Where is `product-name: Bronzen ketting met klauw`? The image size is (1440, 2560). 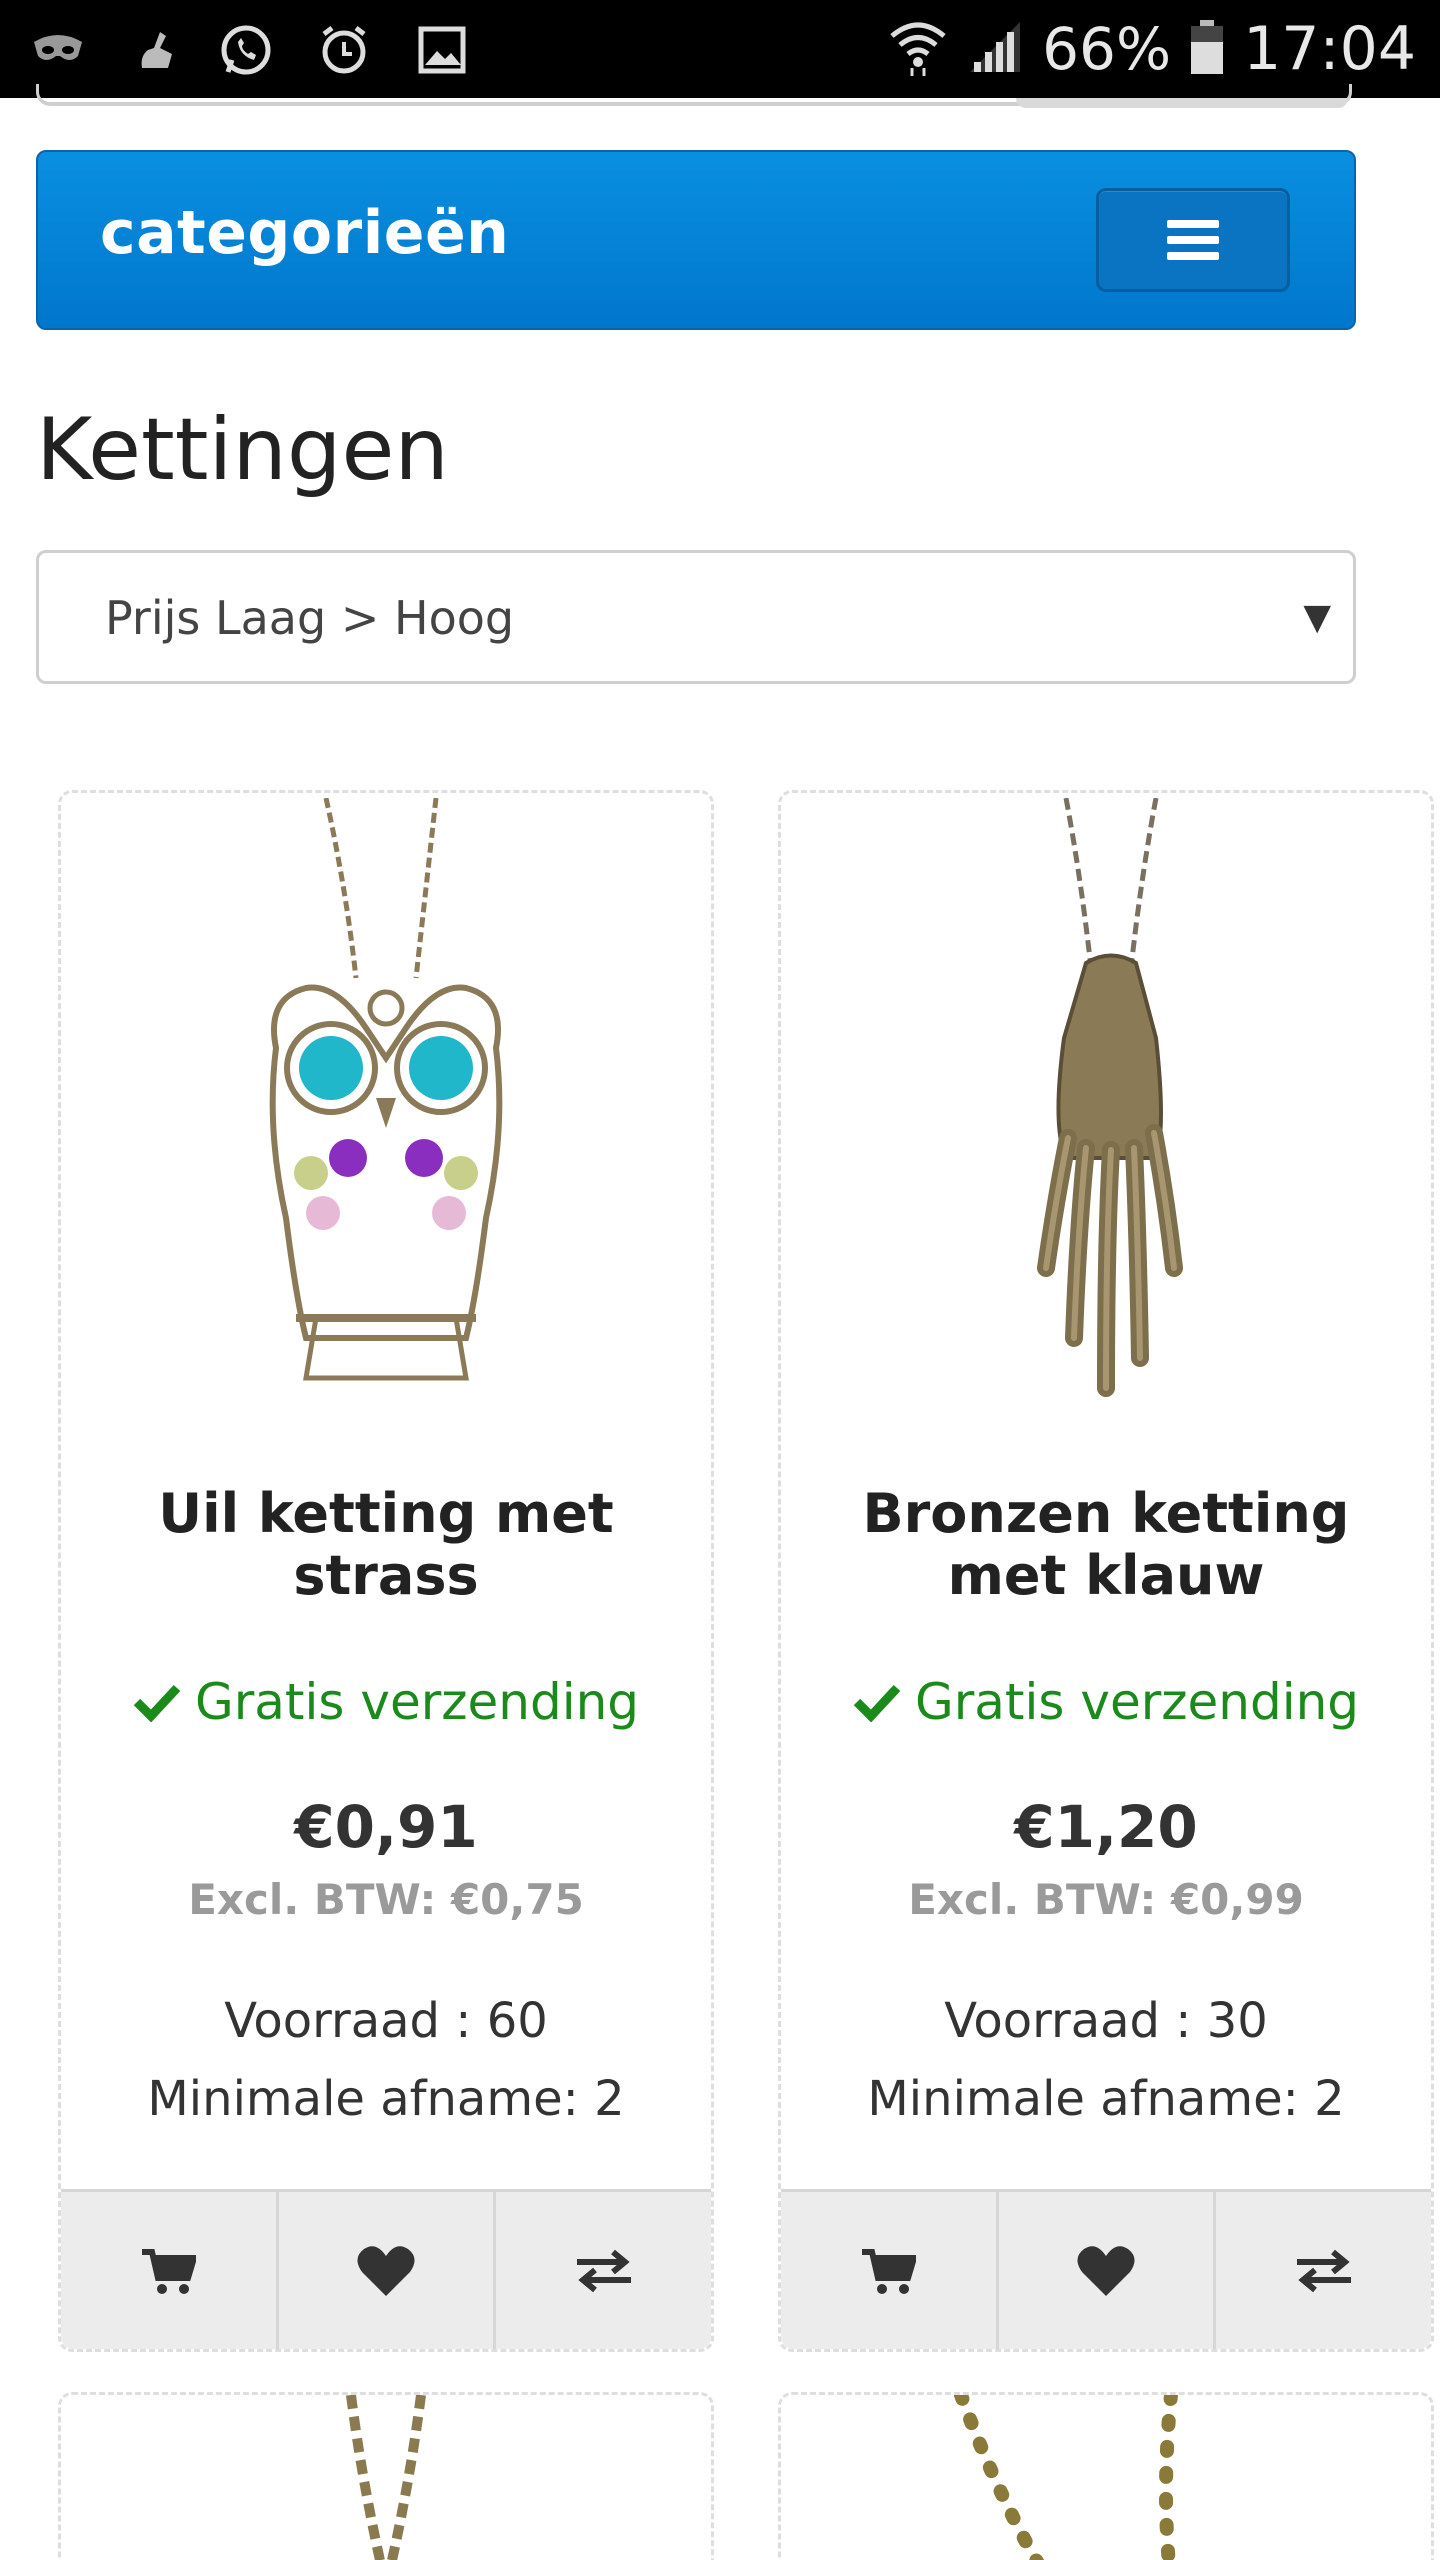 product-name: Bronzen ketting met klauw is located at coordinates (1106, 1545).